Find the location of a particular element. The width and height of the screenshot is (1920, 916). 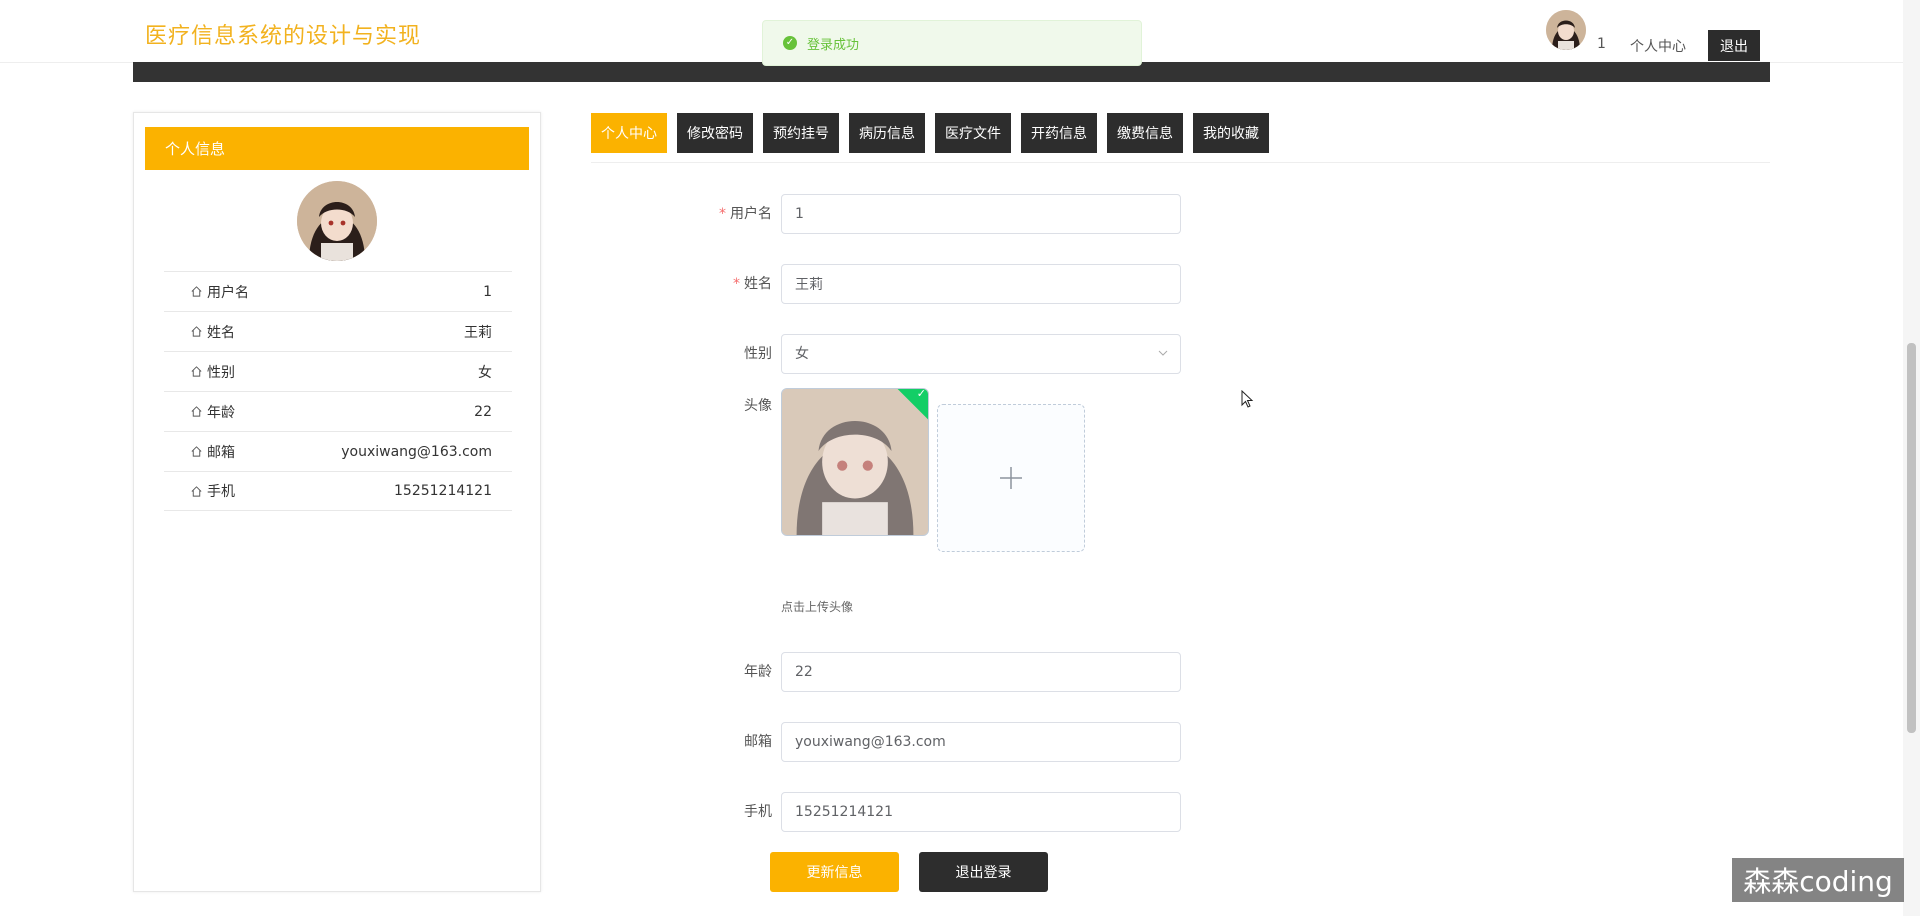

name-label: 姓名 is located at coordinates (758, 284).